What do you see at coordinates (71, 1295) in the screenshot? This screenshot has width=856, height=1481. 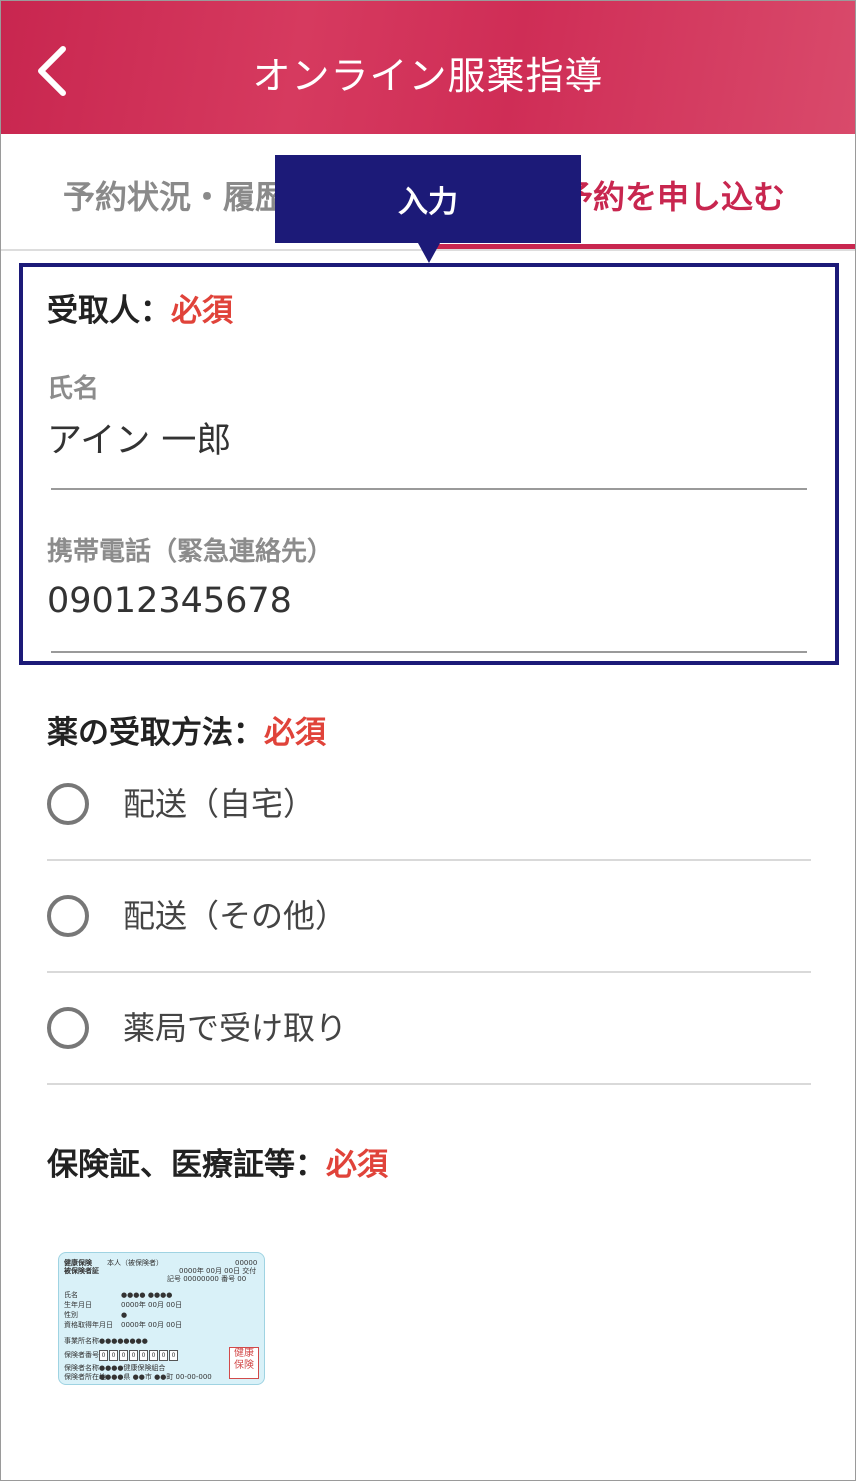 I see `card-name-label: 氏名` at bounding box center [71, 1295].